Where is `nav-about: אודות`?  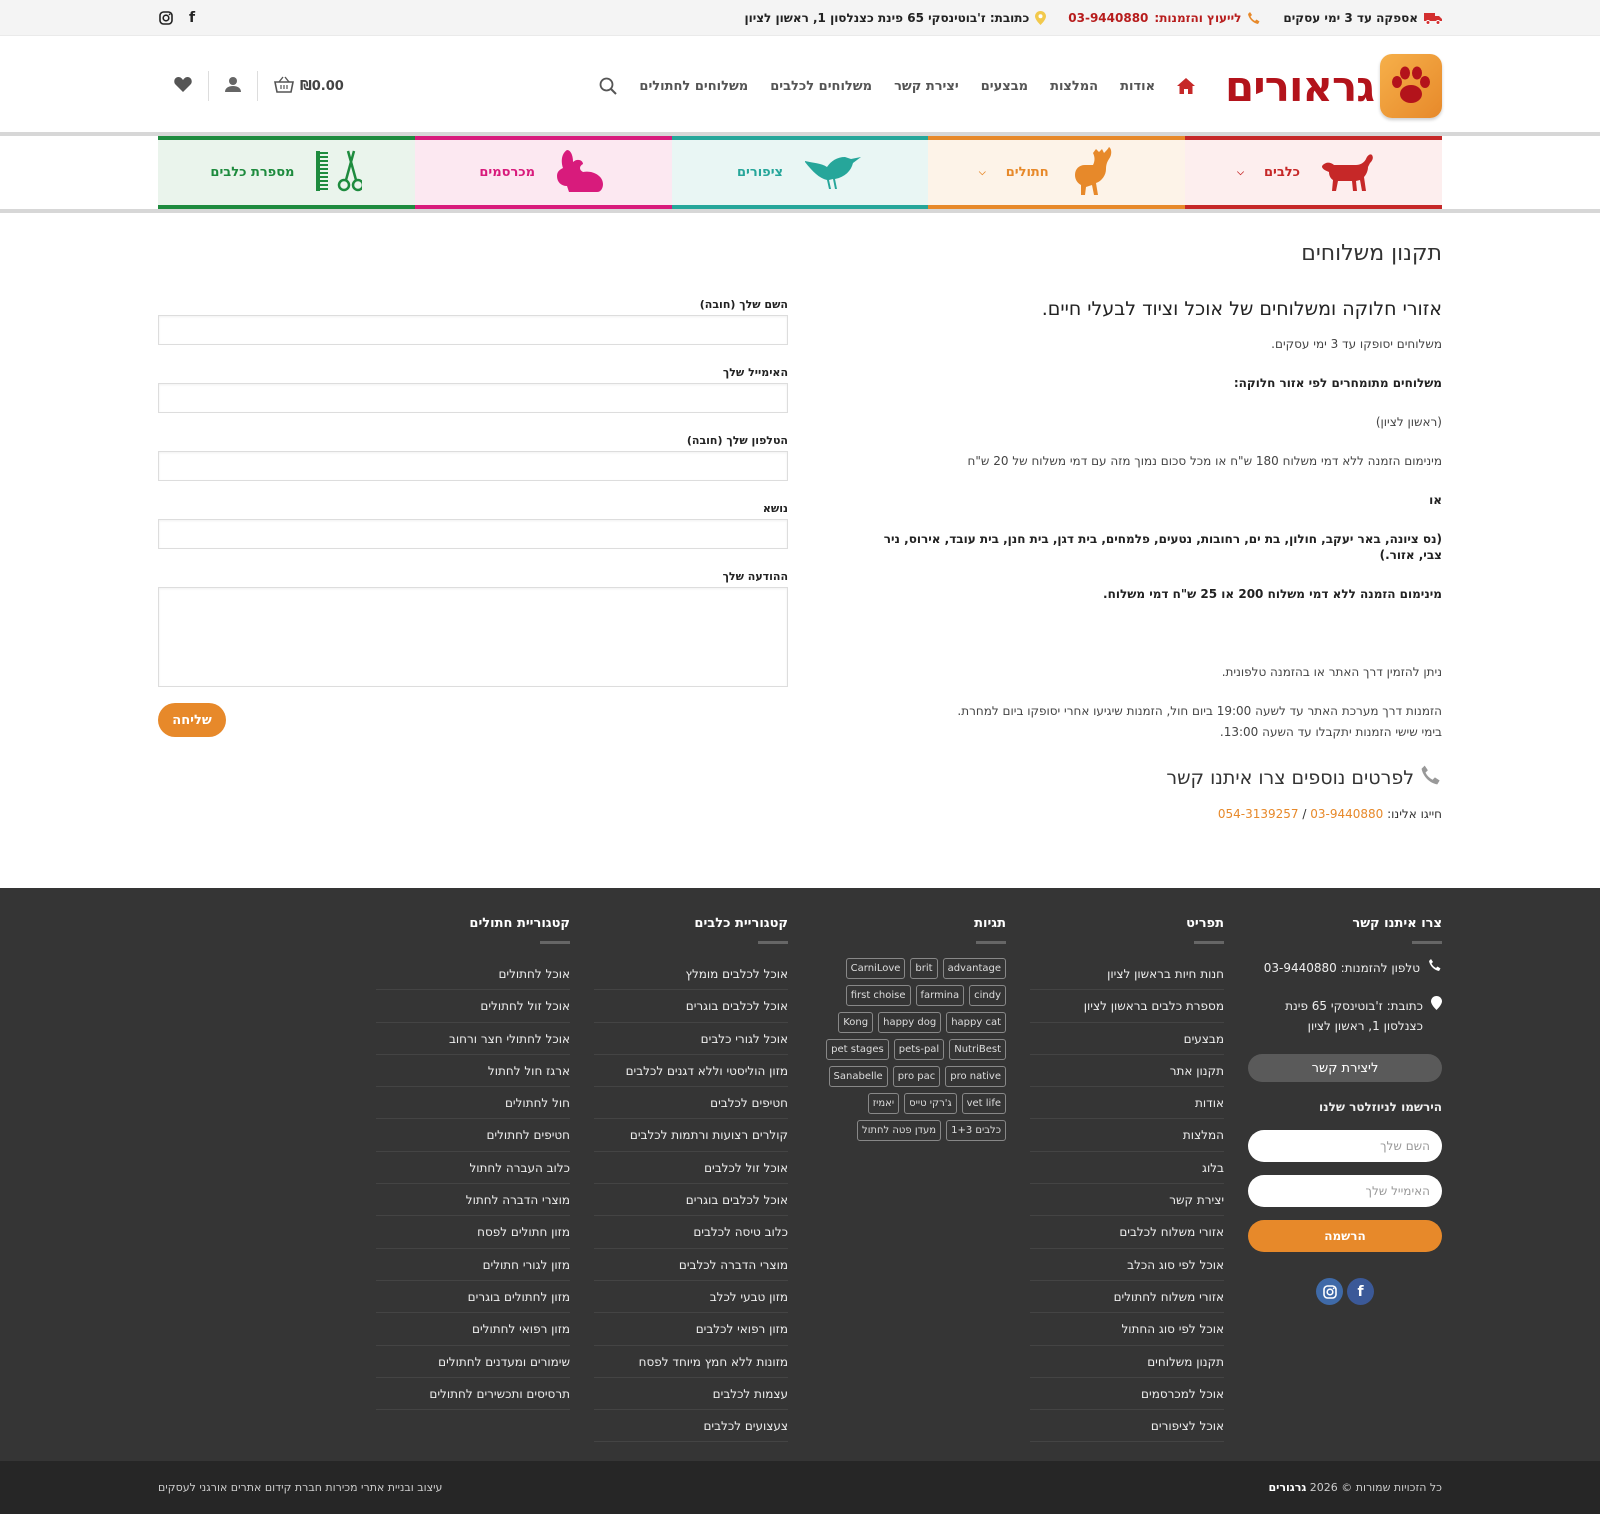
nav-about: אודות is located at coordinates (1137, 86).